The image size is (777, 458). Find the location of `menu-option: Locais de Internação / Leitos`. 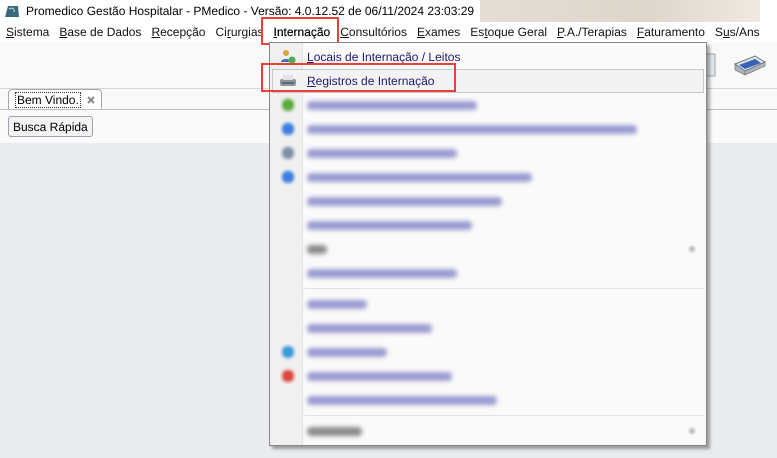

menu-option: Locais de Internação / Leitos is located at coordinates (488, 57).